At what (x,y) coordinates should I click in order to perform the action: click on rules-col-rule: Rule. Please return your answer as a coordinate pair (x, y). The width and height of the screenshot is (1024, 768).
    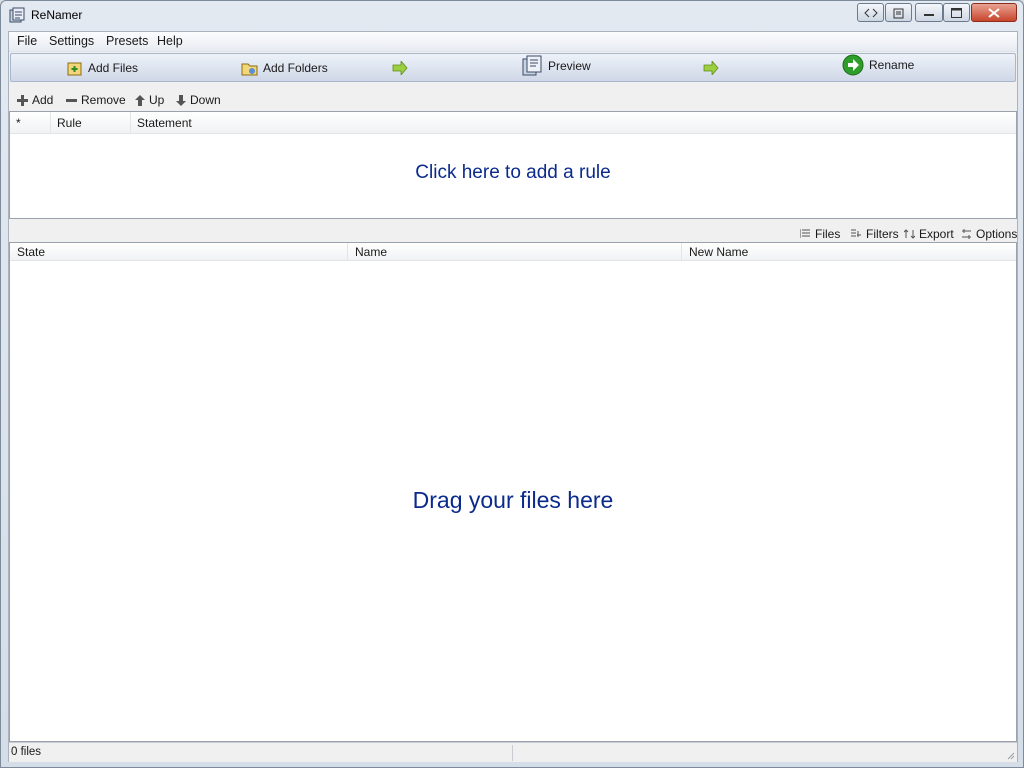
    Looking at the image, I should click on (91, 123).